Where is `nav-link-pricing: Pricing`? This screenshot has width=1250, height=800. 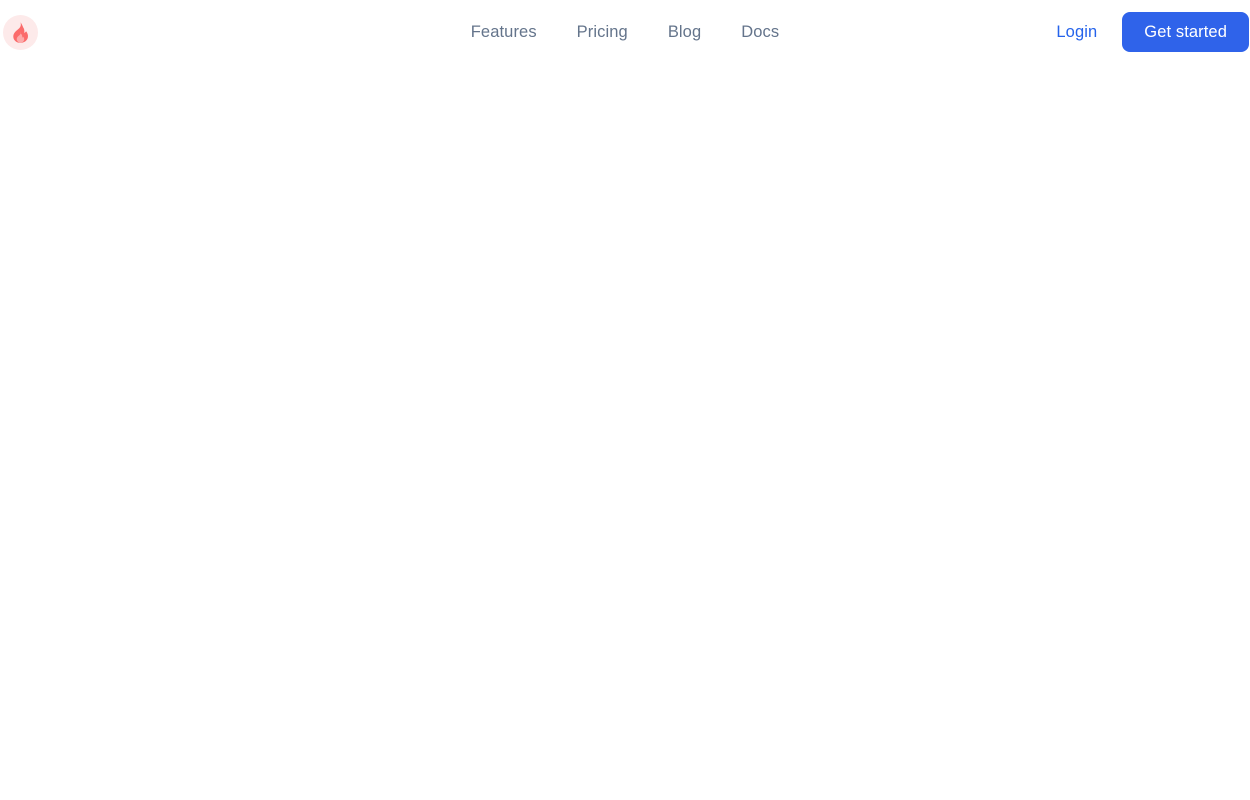 nav-link-pricing: Pricing is located at coordinates (602, 32).